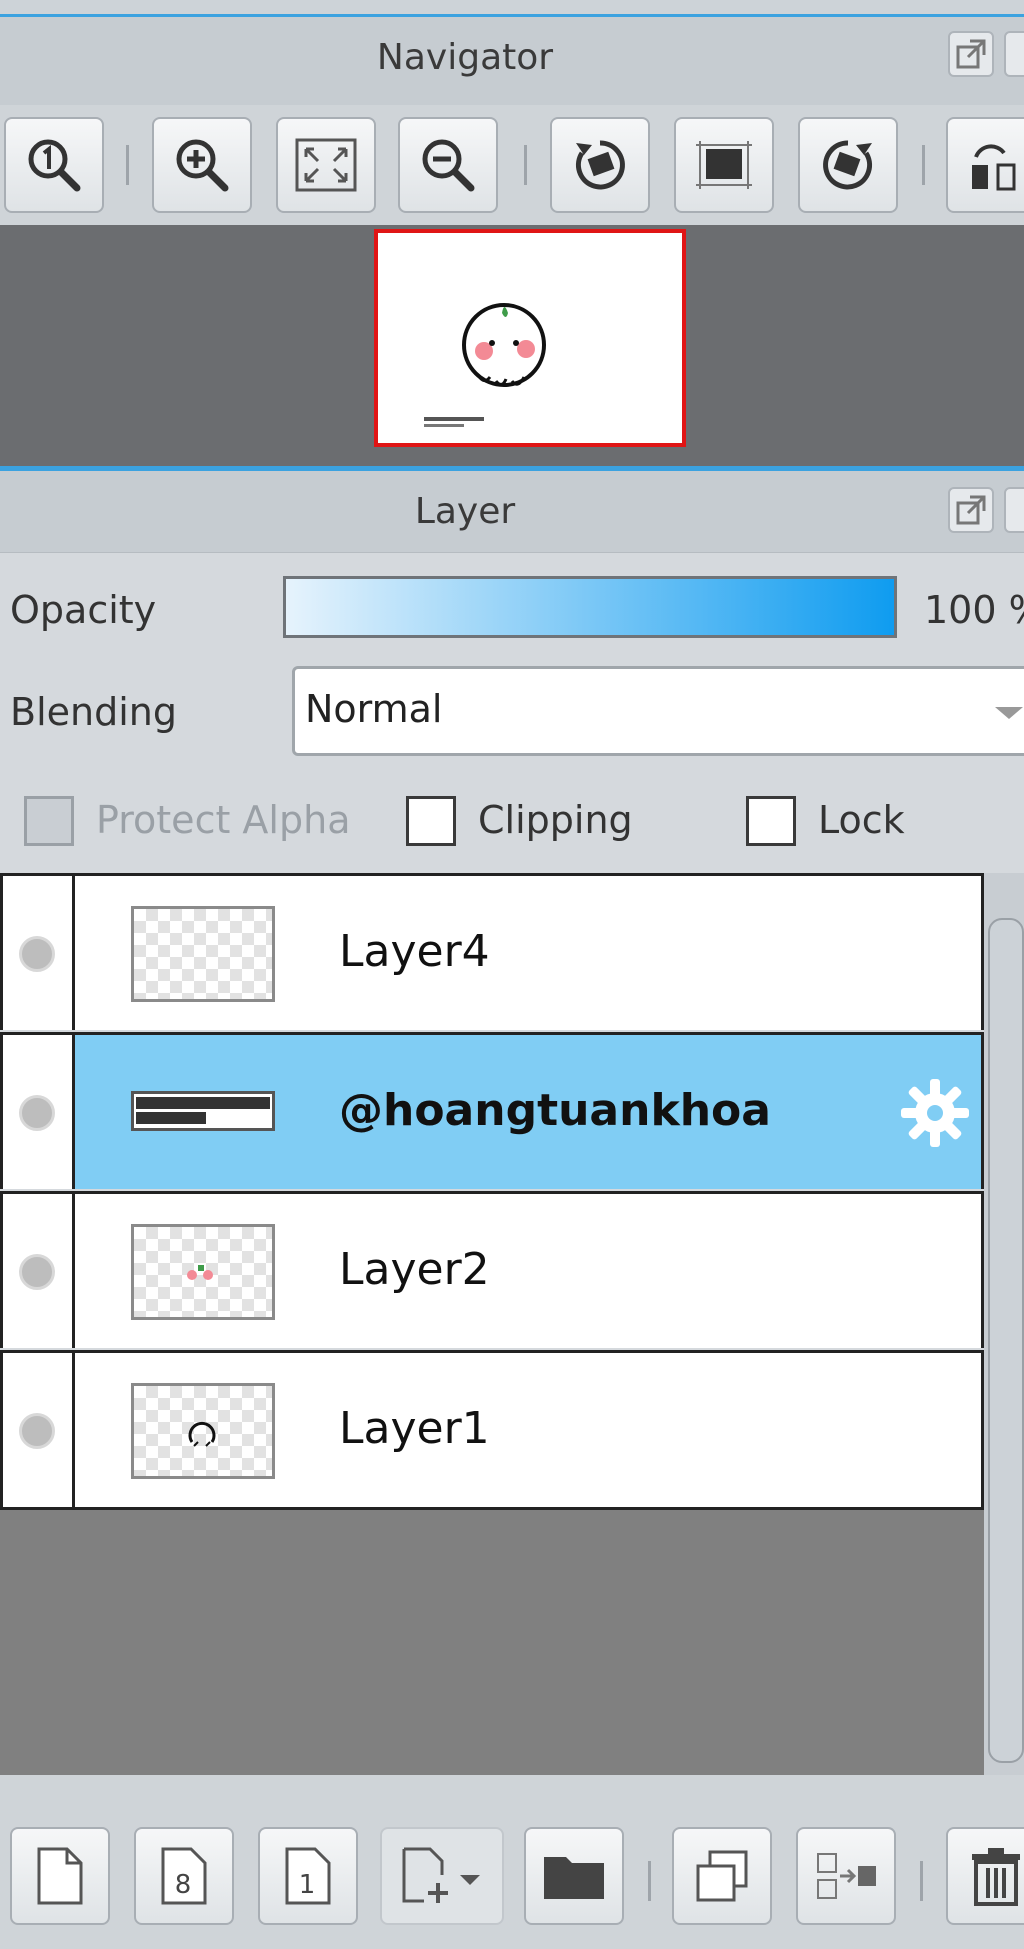 The width and height of the screenshot is (1024, 1949). Describe the element at coordinates (485, 365) in the screenshot. I see `canvas-thumbnail-image` at that location.